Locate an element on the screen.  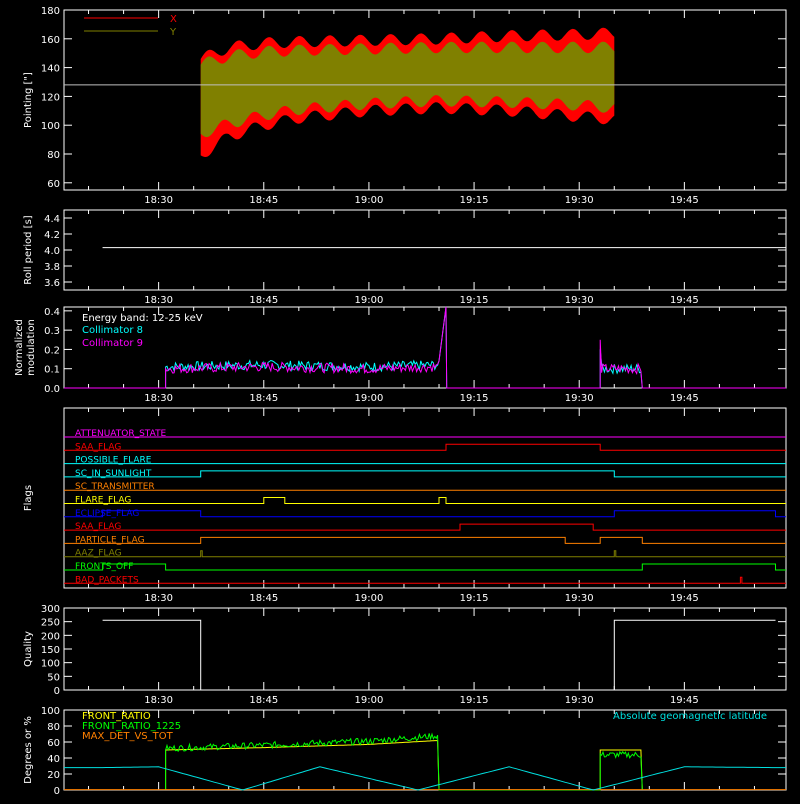
roll_period-y-tick-label: 4.2 is located at coordinates (52, 235).